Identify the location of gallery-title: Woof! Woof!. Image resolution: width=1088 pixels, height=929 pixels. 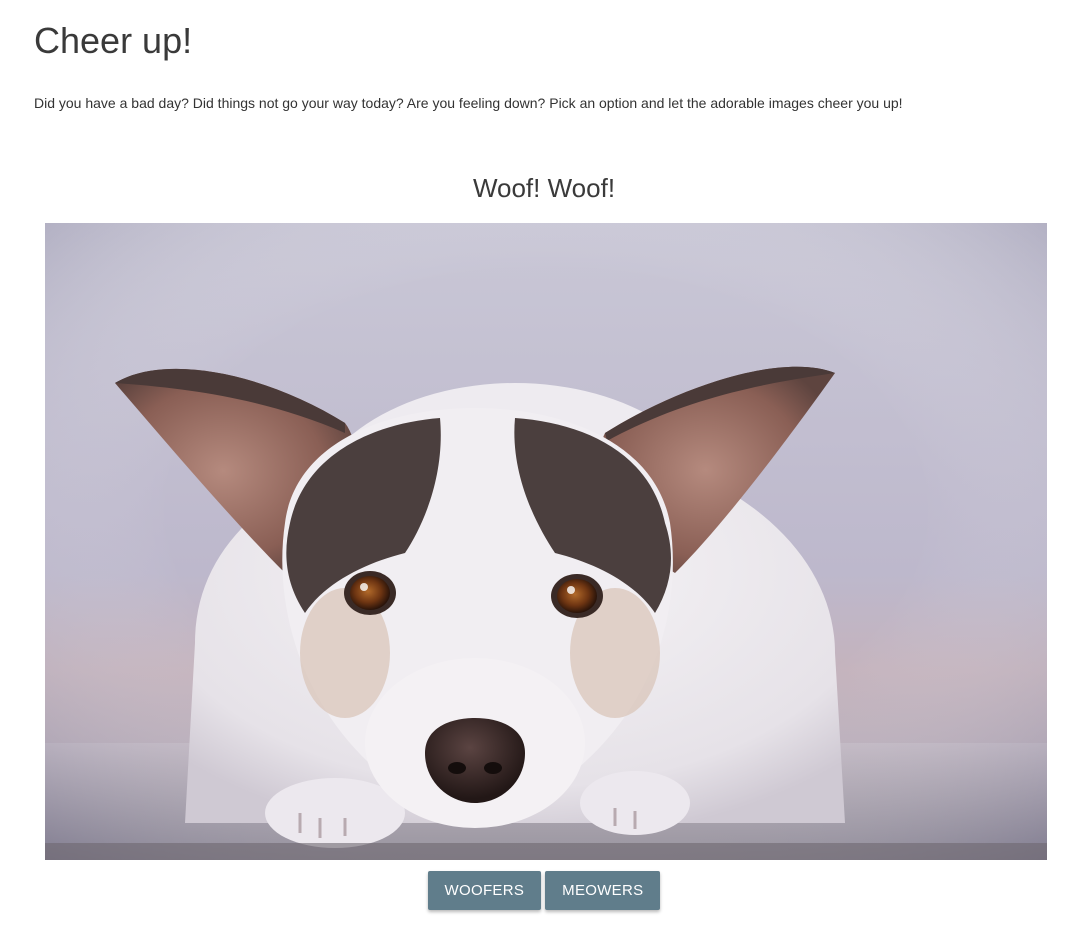
(544, 188).